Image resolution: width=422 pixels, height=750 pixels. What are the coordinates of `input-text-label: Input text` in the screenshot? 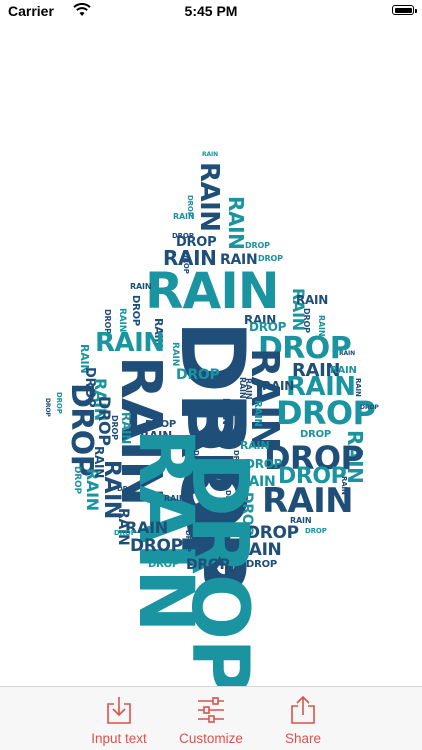 It's located at (119, 738).